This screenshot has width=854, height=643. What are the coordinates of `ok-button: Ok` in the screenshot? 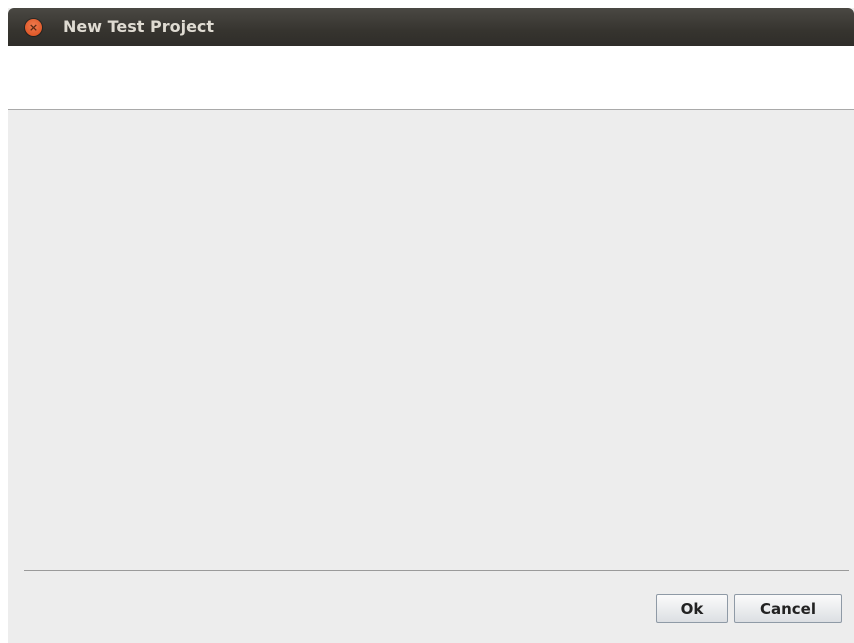 It's located at (692, 608).